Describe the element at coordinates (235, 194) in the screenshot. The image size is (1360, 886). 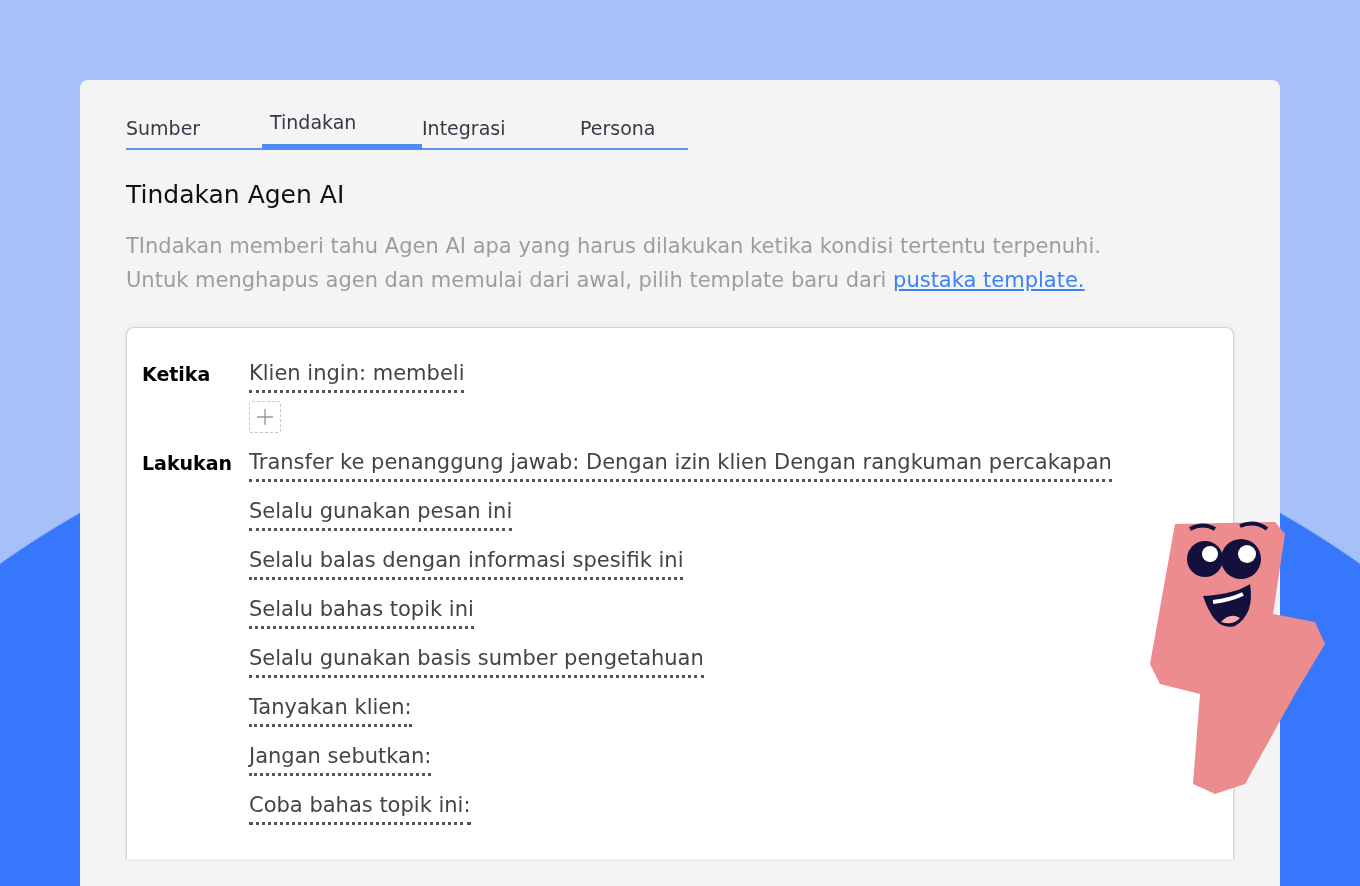
I see `section-title: Tindakan Agen AI` at that location.